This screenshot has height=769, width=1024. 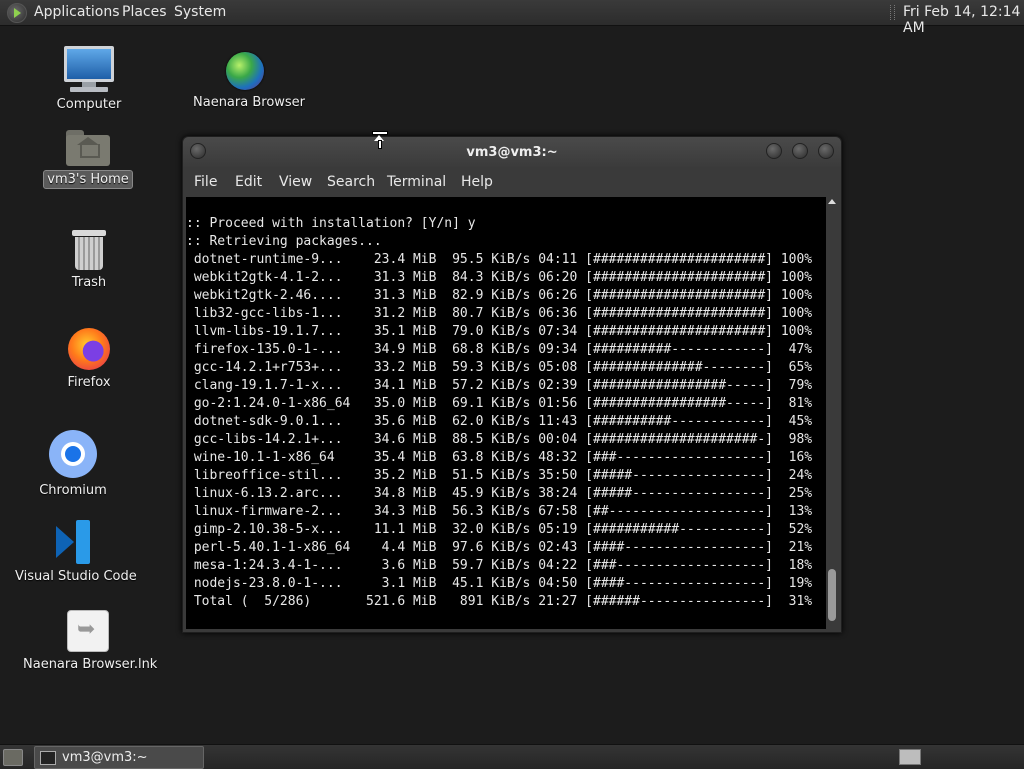 I want to click on show-desktop-button, so click(x=13, y=757).